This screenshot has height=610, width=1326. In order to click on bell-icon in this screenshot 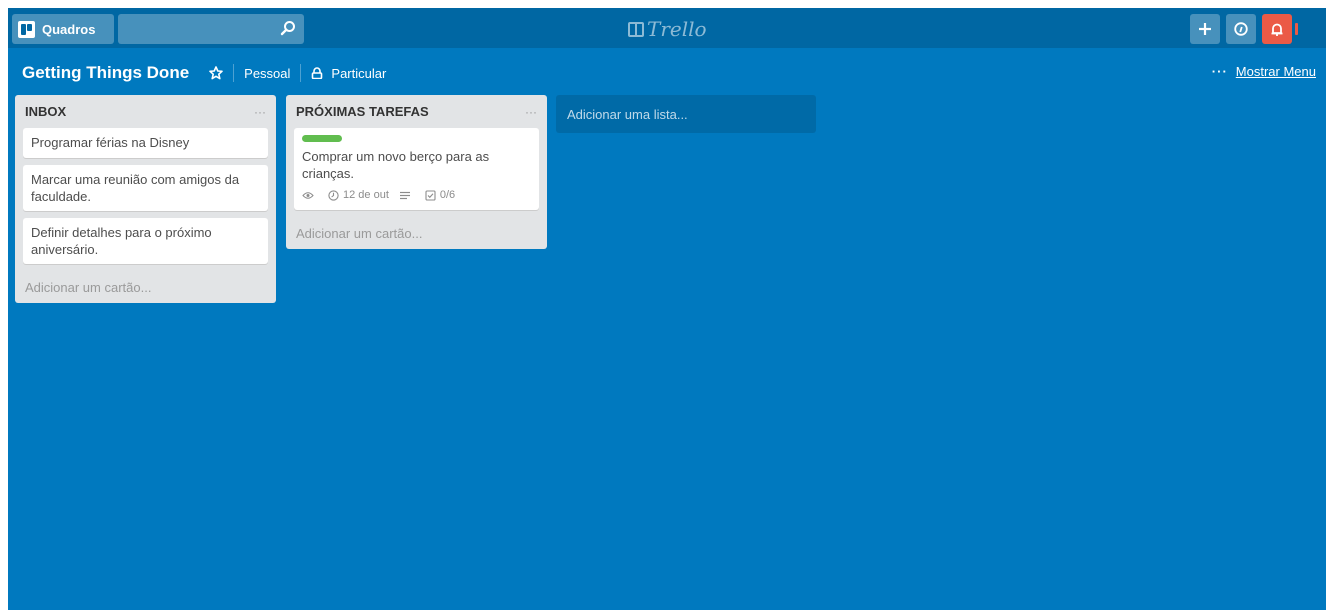, I will do `click(1277, 29)`.